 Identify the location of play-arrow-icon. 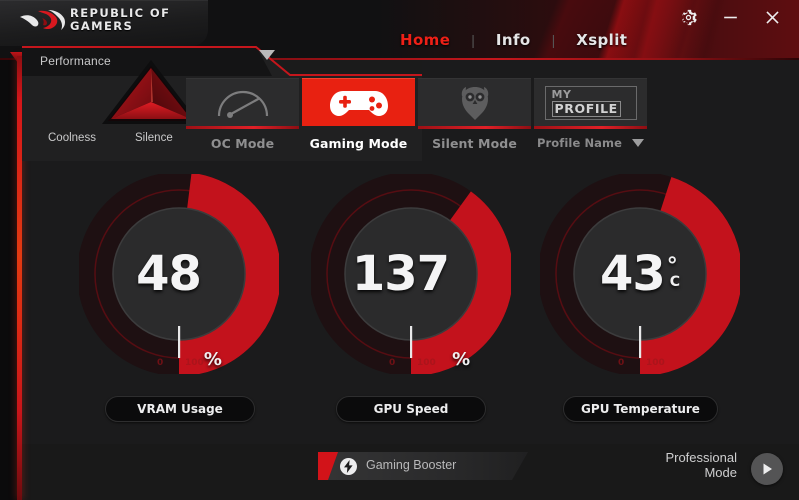
(767, 469).